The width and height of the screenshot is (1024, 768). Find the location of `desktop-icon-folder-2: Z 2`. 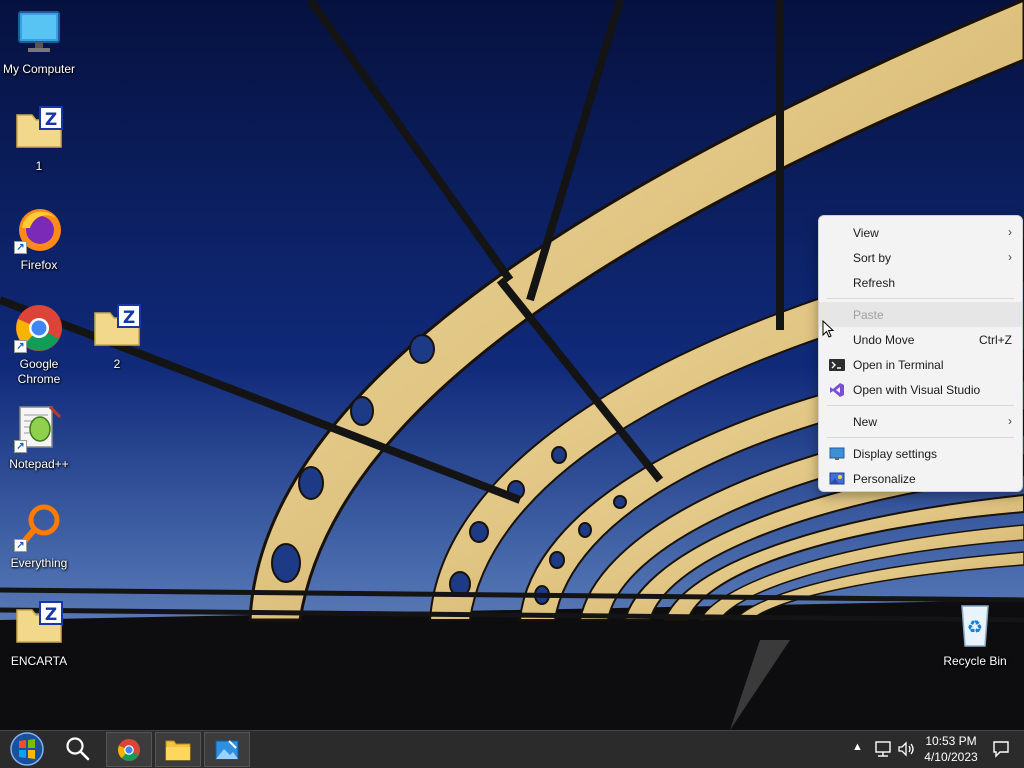

desktop-icon-folder-2: Z 2 is located at coordinates (117, 337).